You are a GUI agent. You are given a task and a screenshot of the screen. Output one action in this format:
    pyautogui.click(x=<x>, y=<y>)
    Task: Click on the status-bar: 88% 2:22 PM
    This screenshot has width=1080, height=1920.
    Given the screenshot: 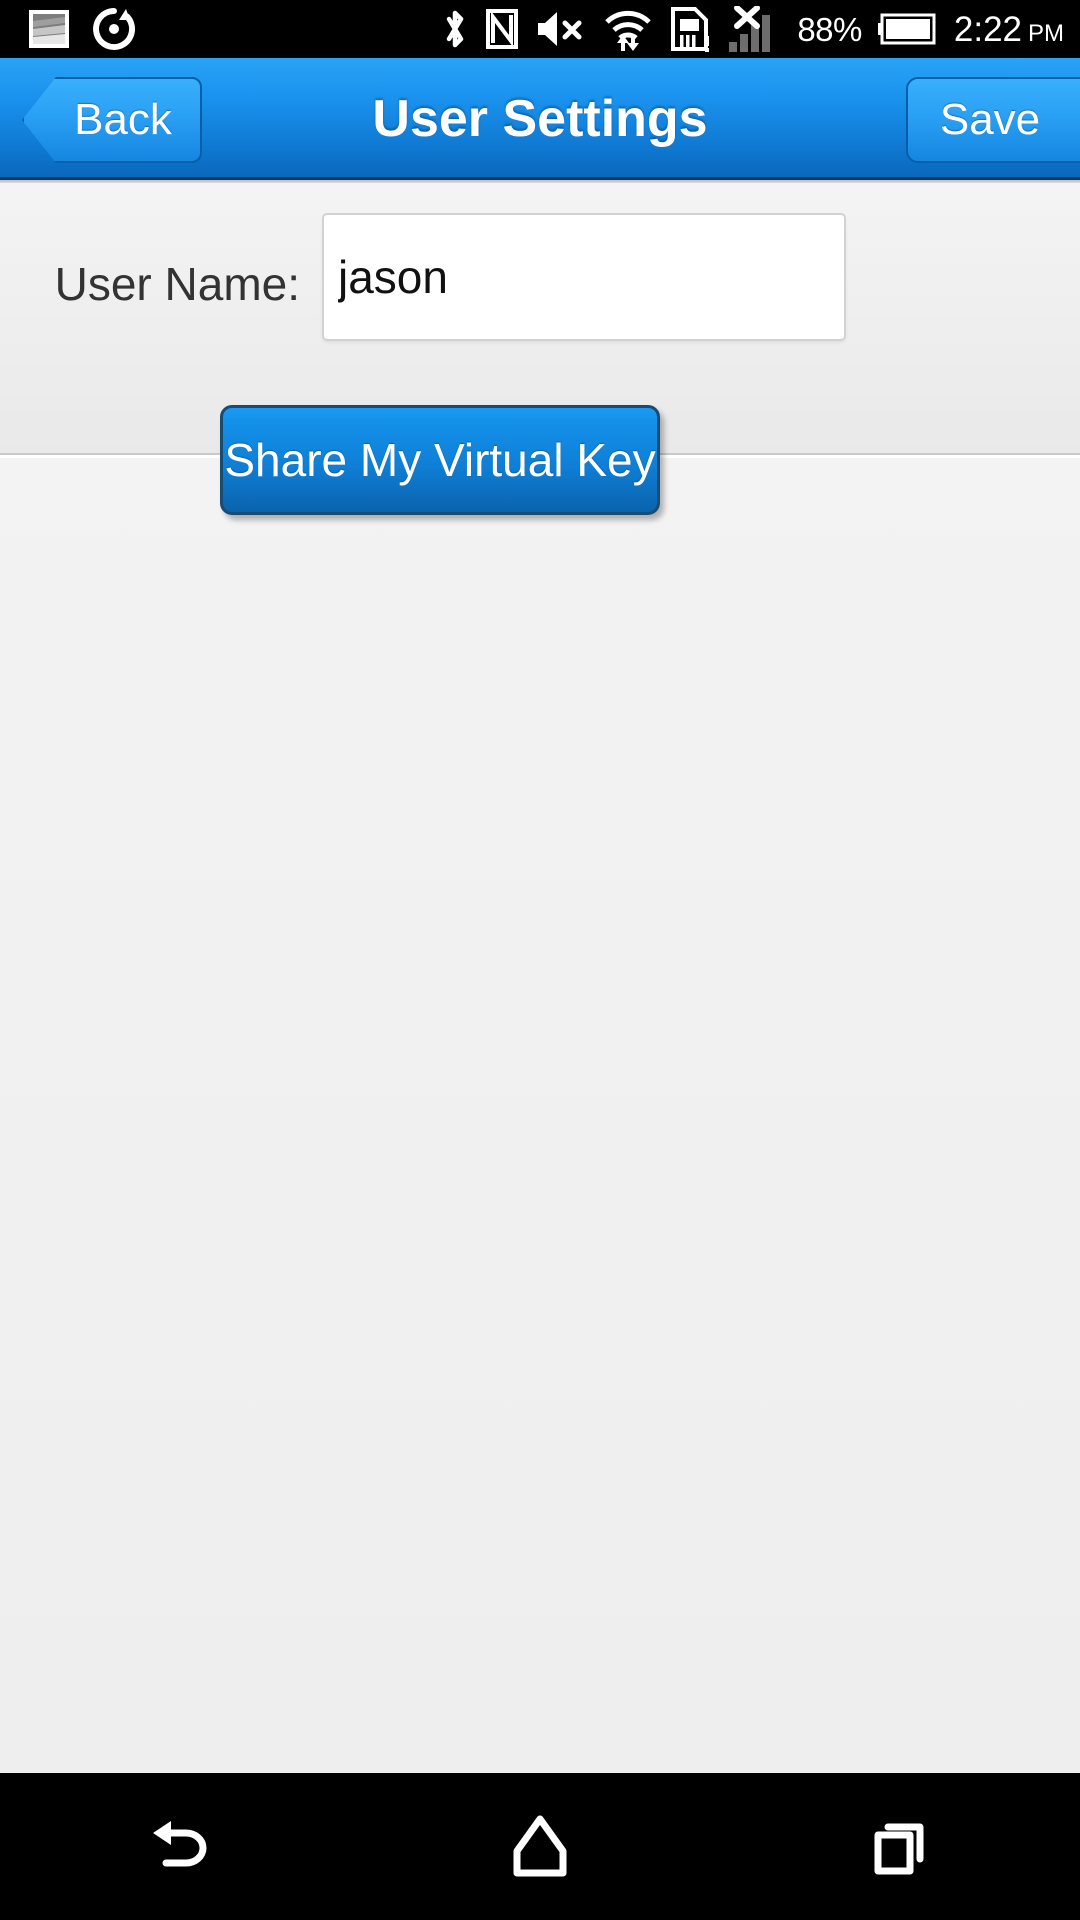 What is the action you would take?
    pyautogui.click(x=540, y=29)
    